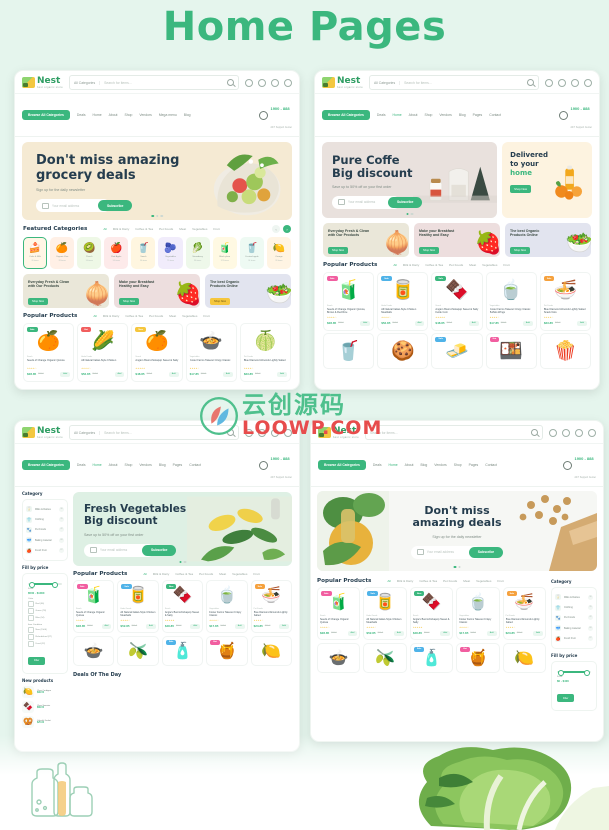  I want to click on product-card: 🍪, so click(403, 350).